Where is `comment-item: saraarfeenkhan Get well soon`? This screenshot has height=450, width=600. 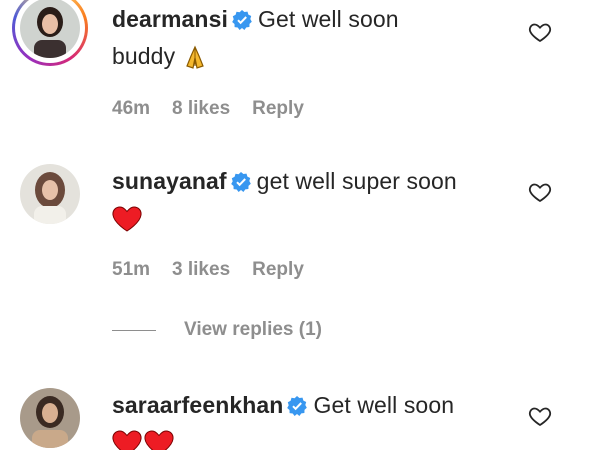 comment-item: saraarfeenkhan Get well soon is located at coordinates (300, 417).